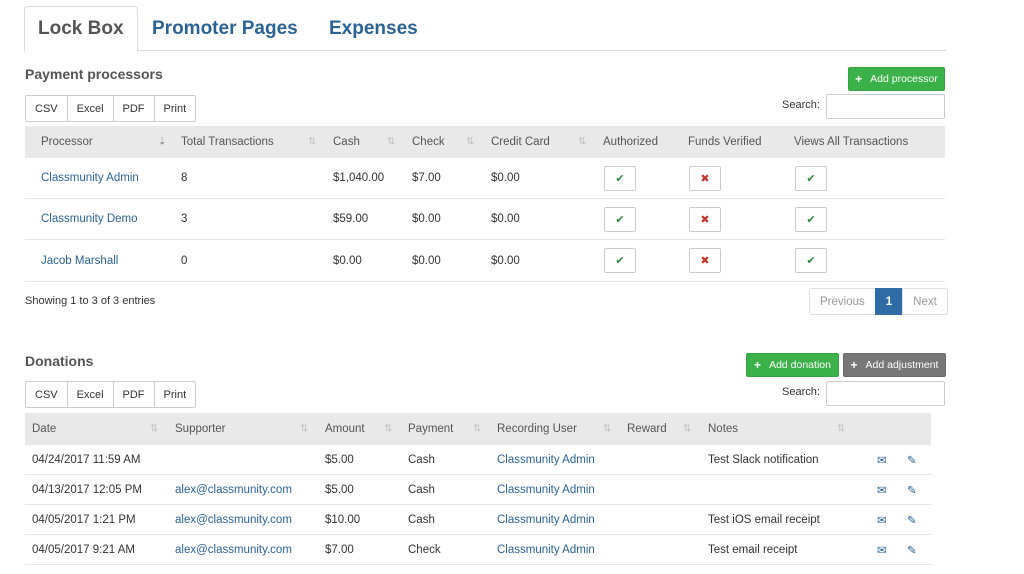 The image size is (1024, 574). Describe the element at coordinates (537, 429) in the screenshot. I see `column-header-recording-user: Recording User` at that location.